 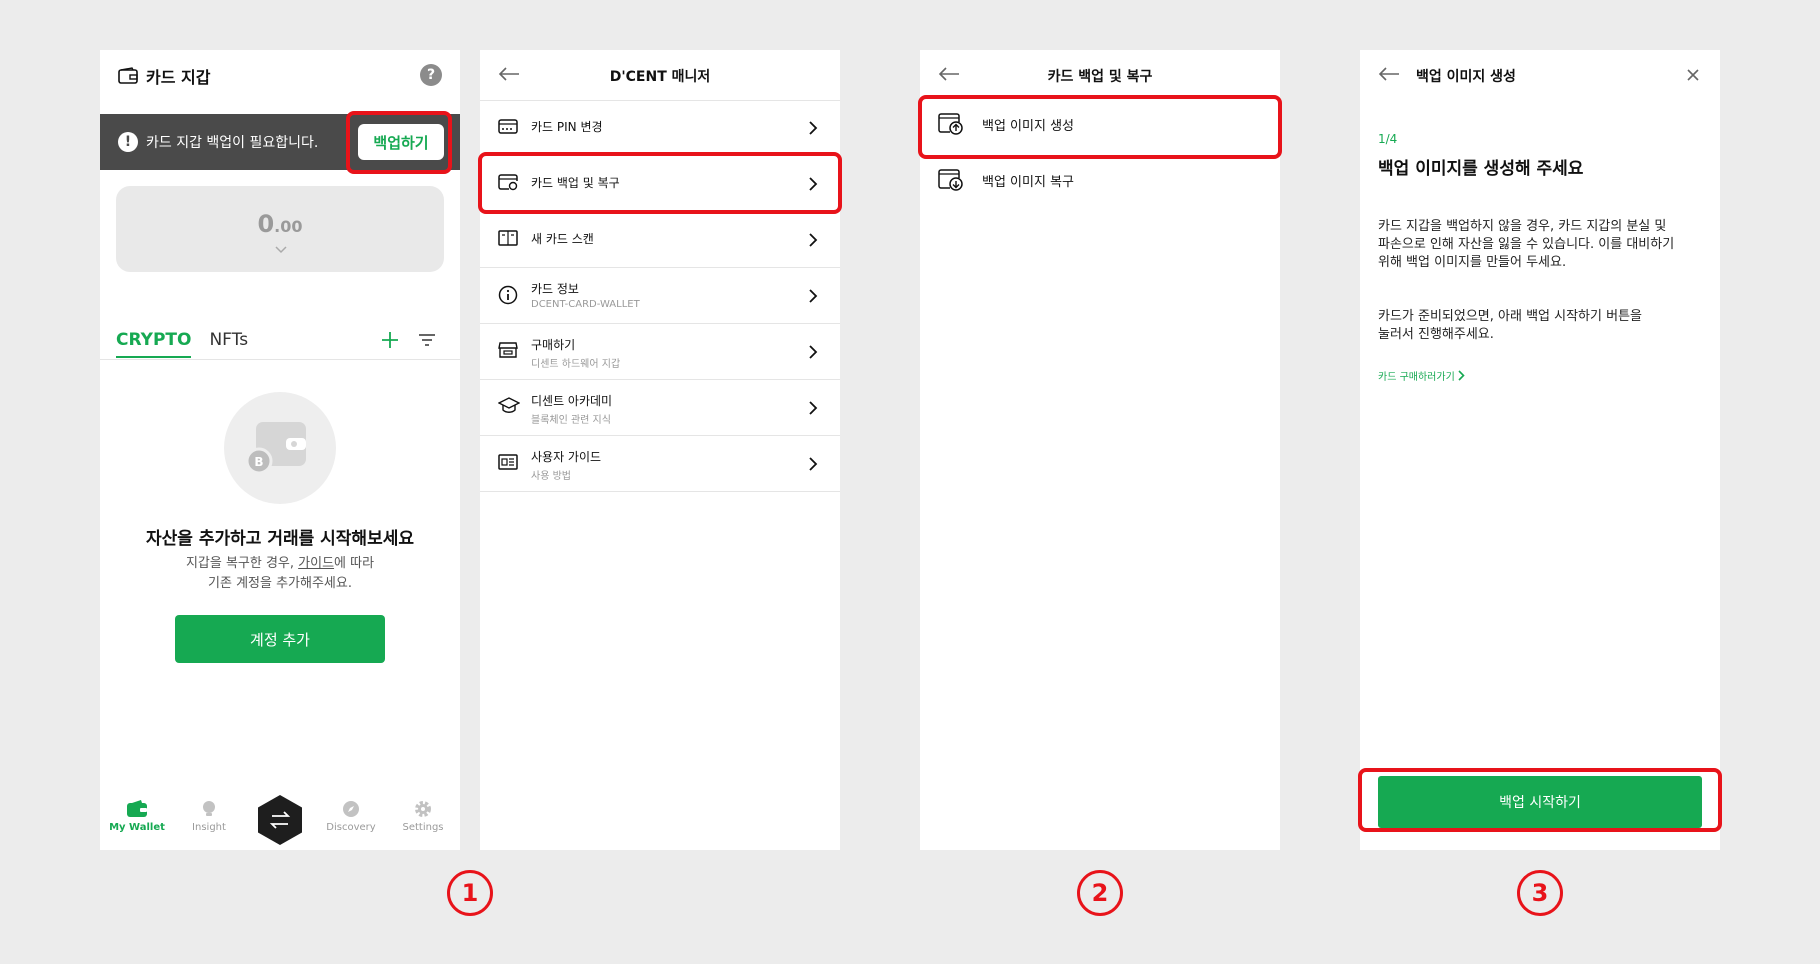 I want to click on menu-item-user-guide: 사용자 가이드 사용 방법, so click(x=660, y=464).